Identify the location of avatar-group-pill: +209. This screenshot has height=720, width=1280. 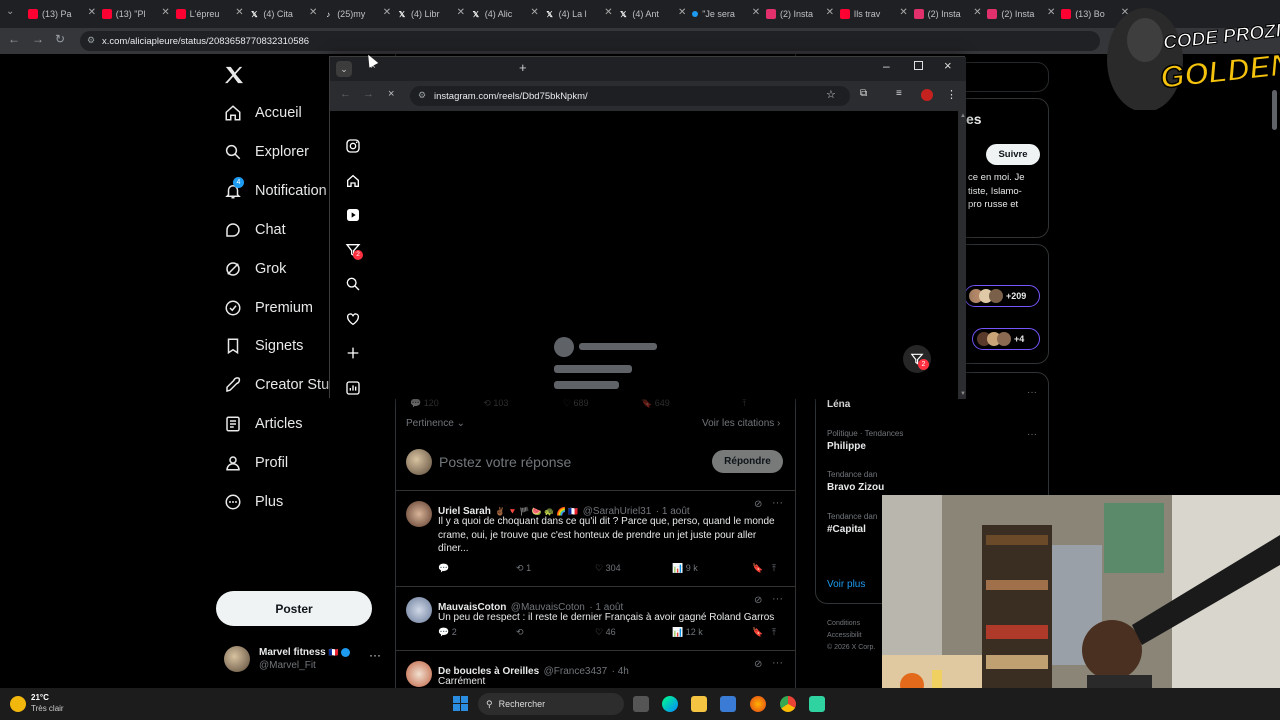
(1002, 296).